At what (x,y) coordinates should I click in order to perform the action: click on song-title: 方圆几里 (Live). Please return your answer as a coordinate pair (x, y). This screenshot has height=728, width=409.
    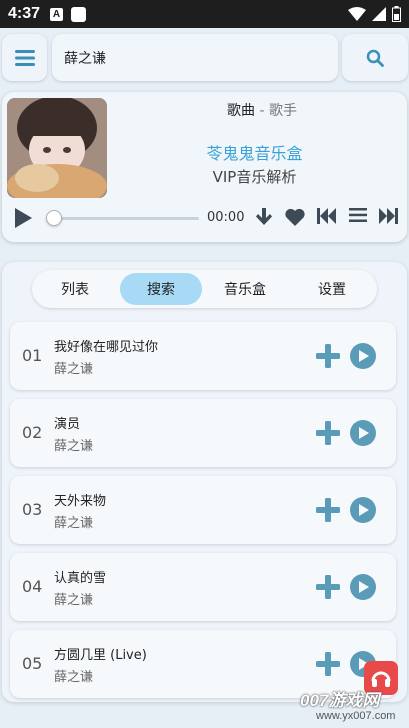
    Looking at the image, I should click on (100, 655).